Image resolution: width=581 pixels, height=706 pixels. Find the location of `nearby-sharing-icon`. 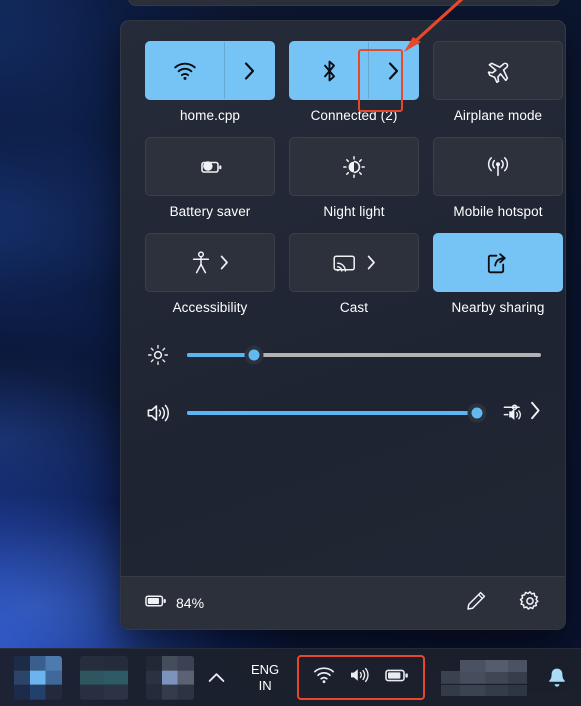

nearby-sharing-icon is located at coordinates (498, 263).